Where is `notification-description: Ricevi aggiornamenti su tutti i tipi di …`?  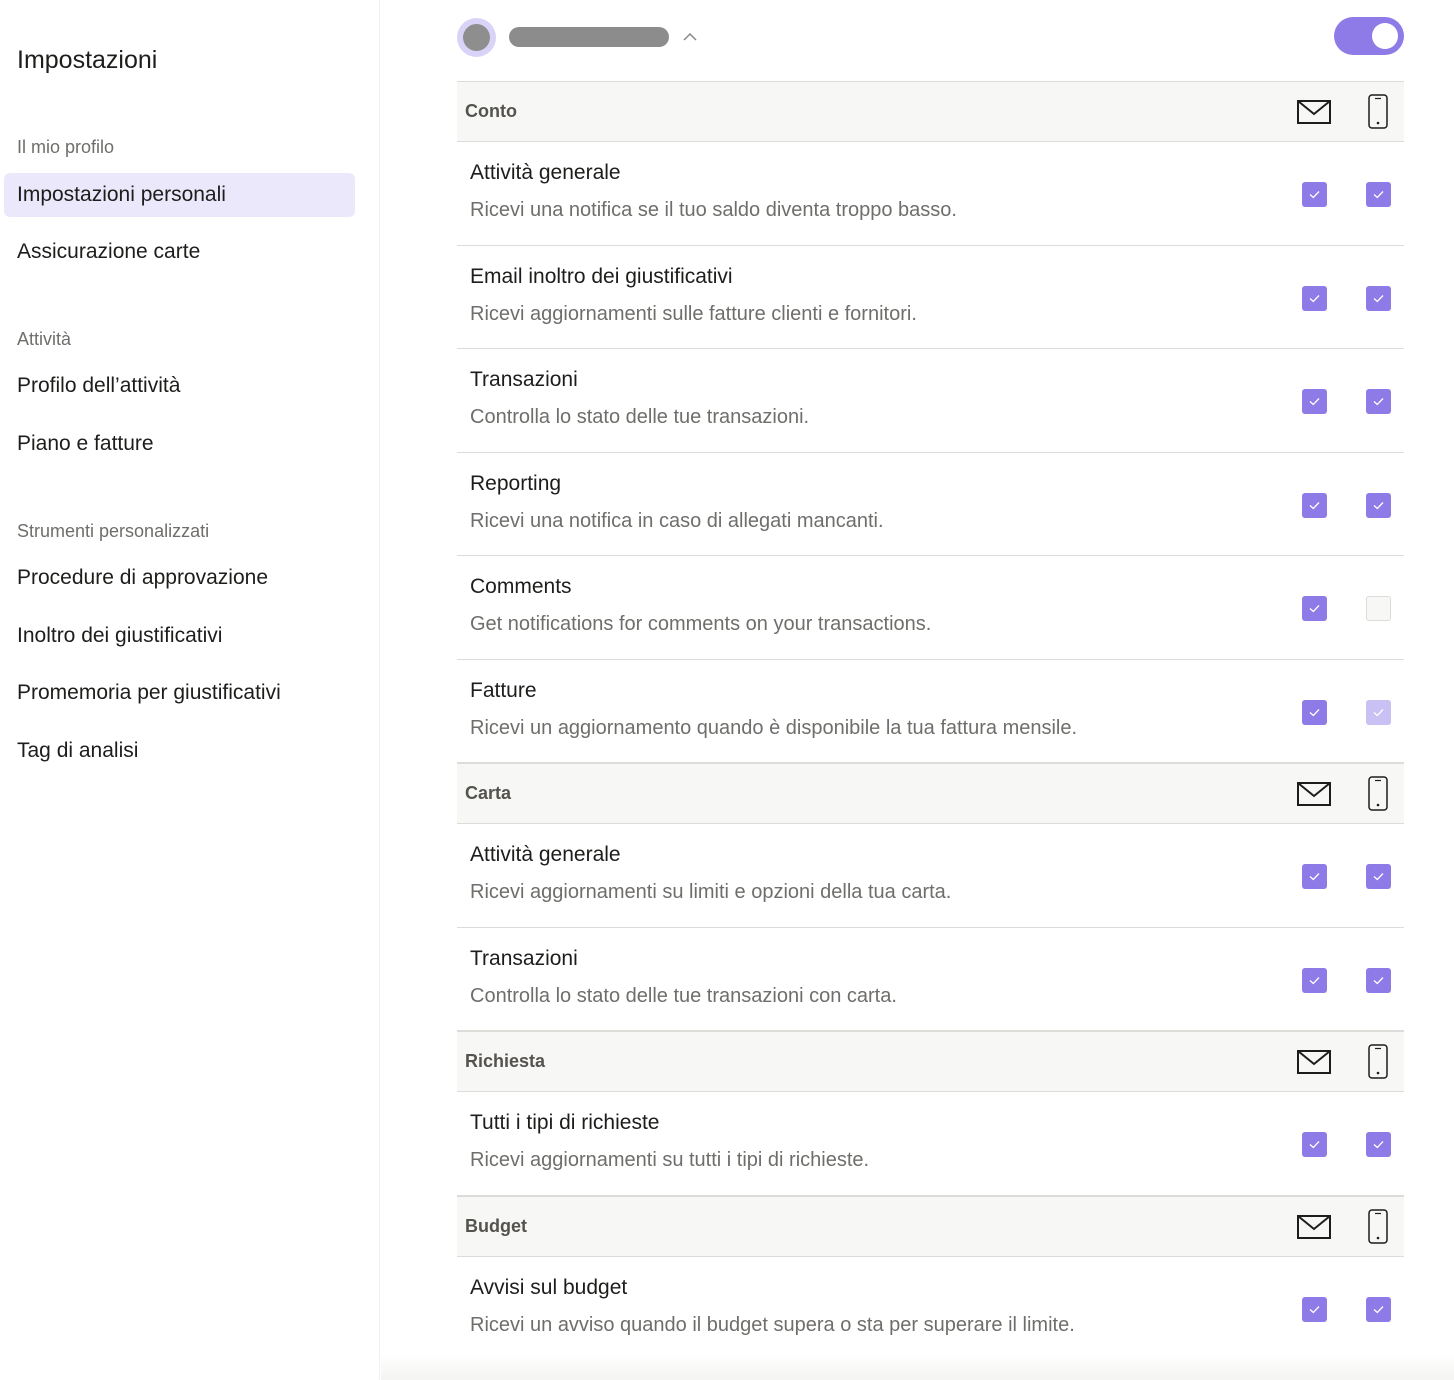
notification-description: Ricevi aggiornamenti su tutti i tipi di … is located at coordinates (670, 1160).